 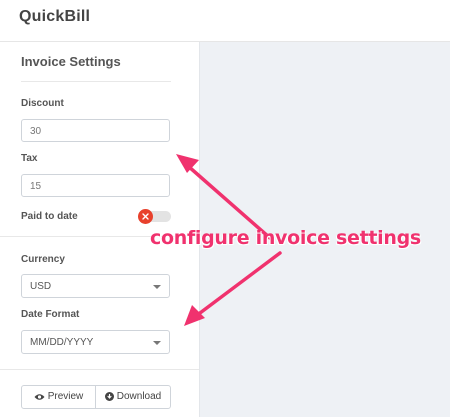 I want to click on currency-select: USD, so click(x=95, y=286).